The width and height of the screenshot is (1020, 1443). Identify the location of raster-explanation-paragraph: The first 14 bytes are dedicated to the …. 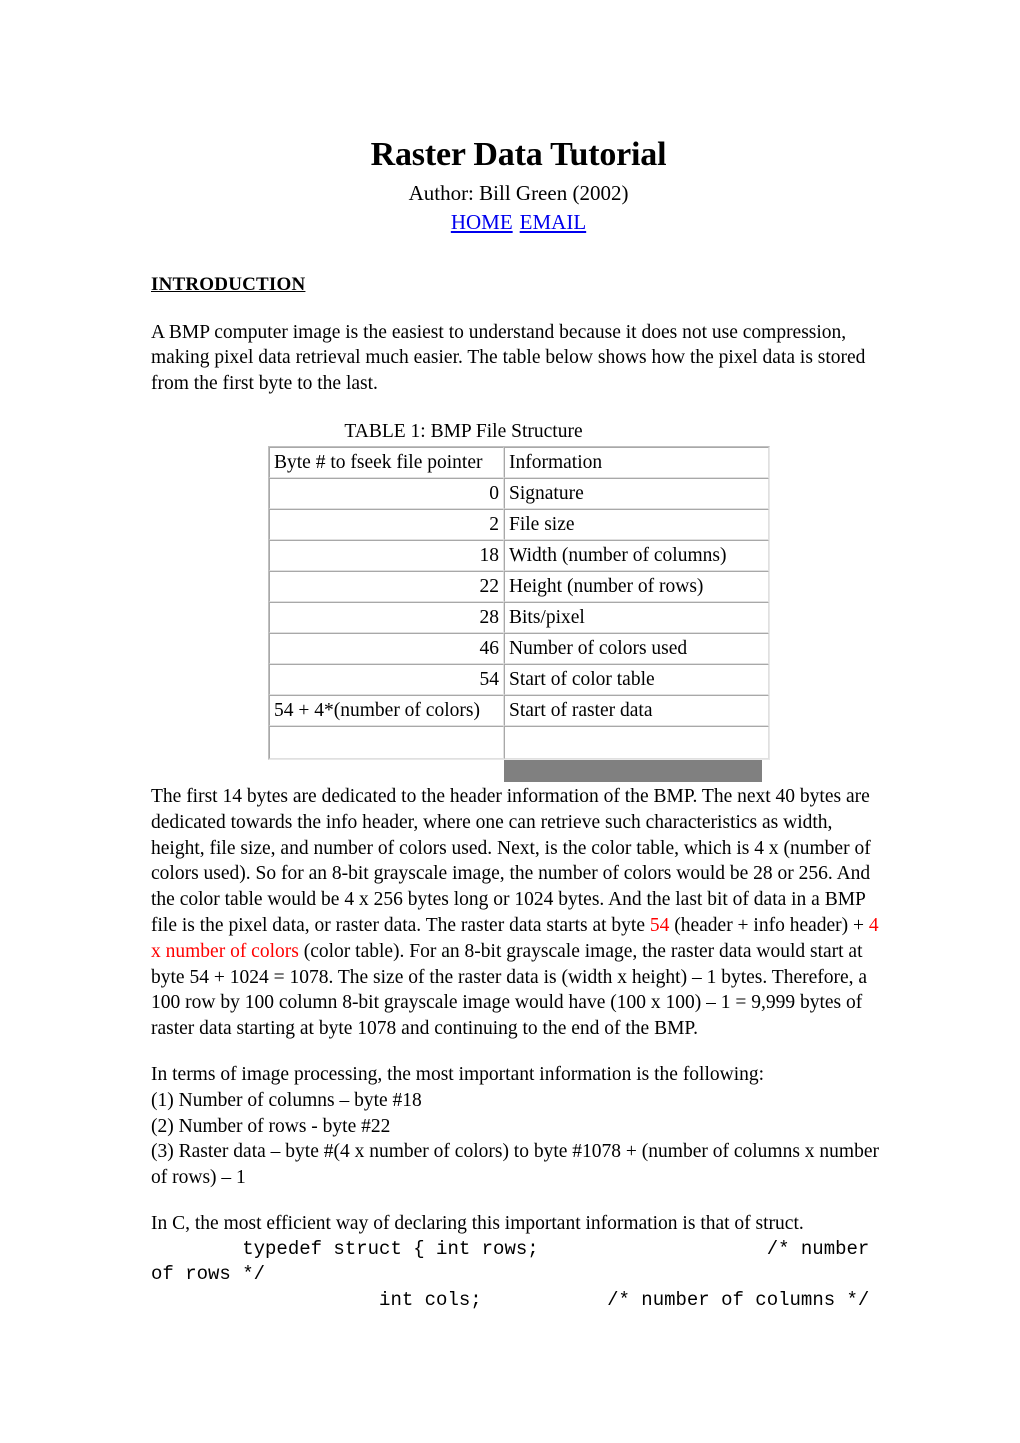
(518, 913).